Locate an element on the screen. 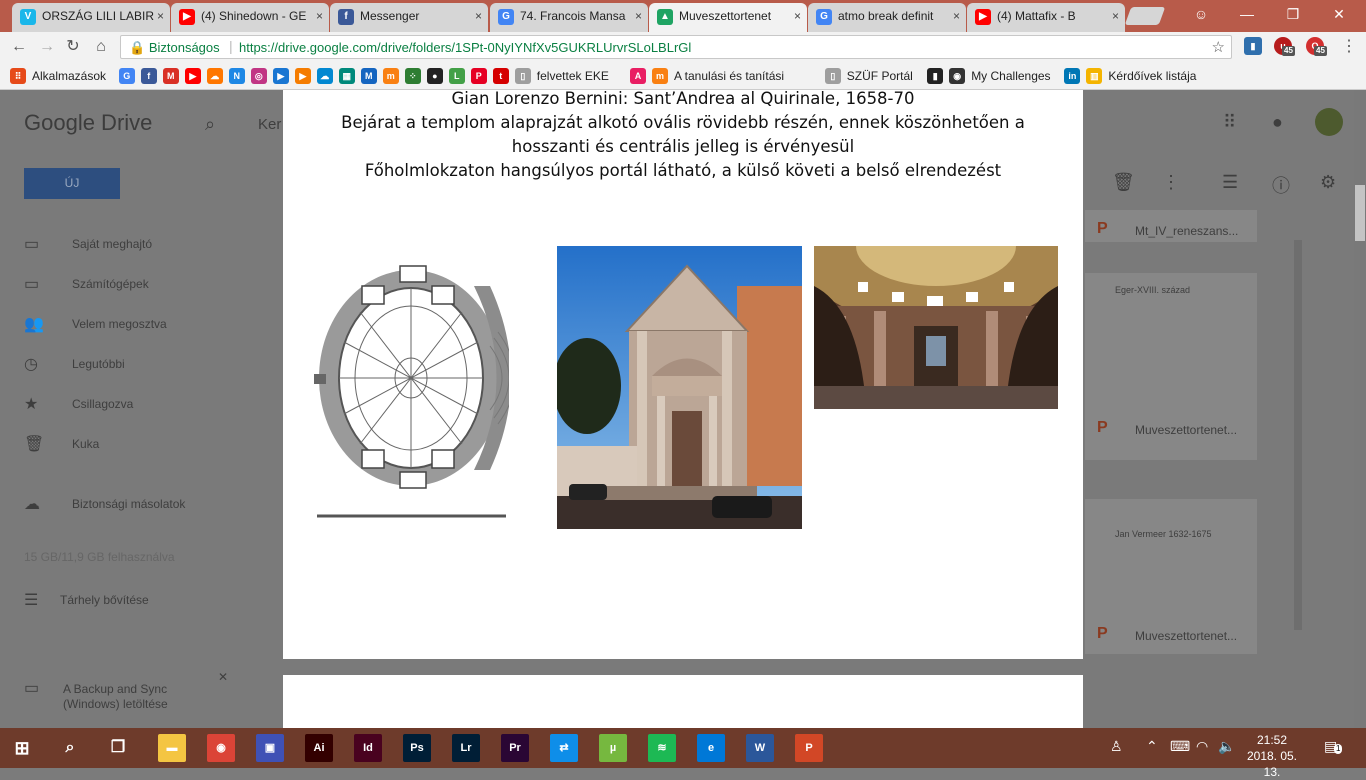  backups-link: Biztonsági másolatok is located at coordinates (128, 504).